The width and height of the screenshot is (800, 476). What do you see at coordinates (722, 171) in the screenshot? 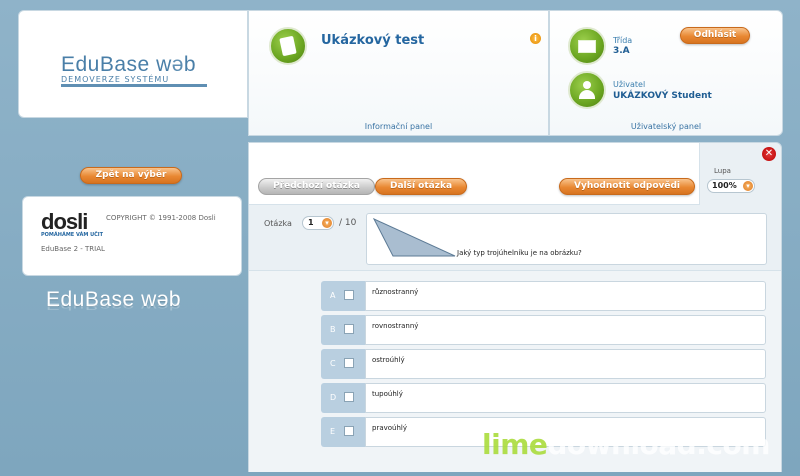
I see `zoom-label: Lupa` at bounding box center [722, 171].